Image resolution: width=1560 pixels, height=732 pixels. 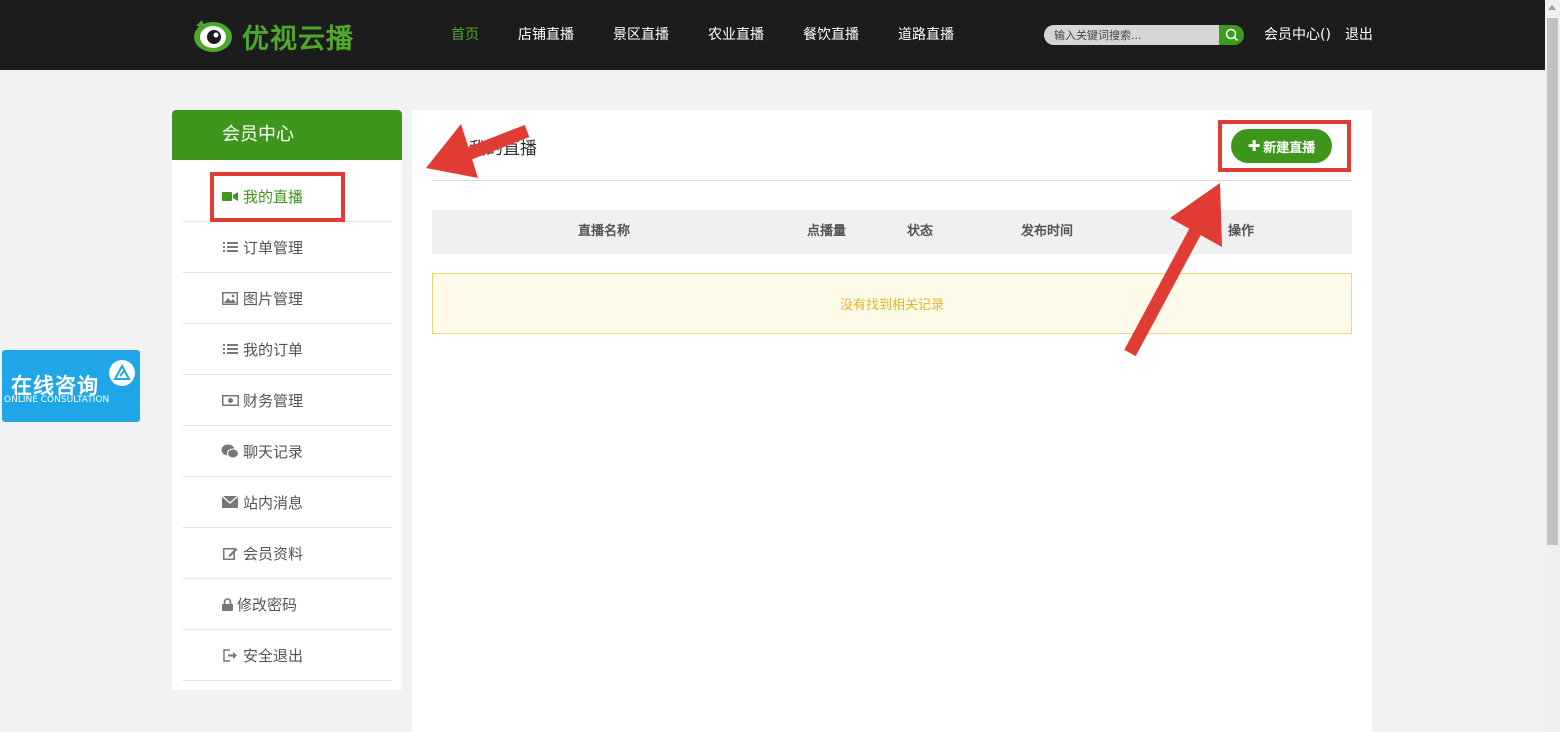 I want to click on eye-logo-icon, so click(x=213, y=36).